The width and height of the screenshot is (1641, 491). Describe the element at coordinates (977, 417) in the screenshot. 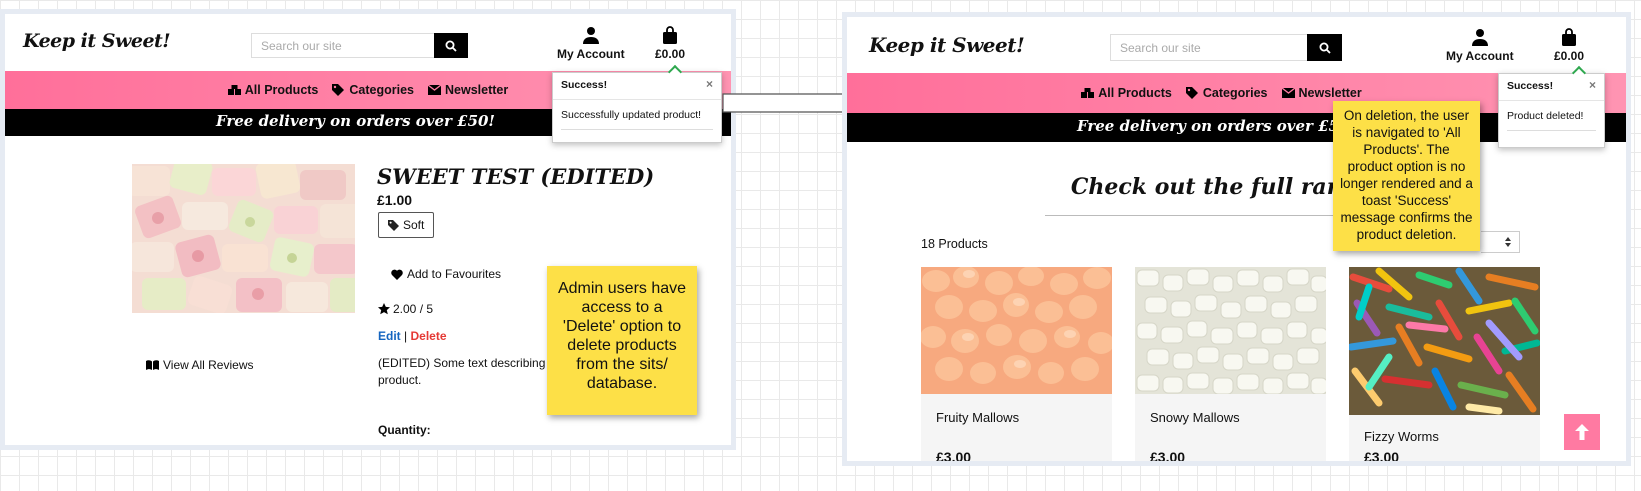

I see `product-name: Fruity Mallows` at that location.